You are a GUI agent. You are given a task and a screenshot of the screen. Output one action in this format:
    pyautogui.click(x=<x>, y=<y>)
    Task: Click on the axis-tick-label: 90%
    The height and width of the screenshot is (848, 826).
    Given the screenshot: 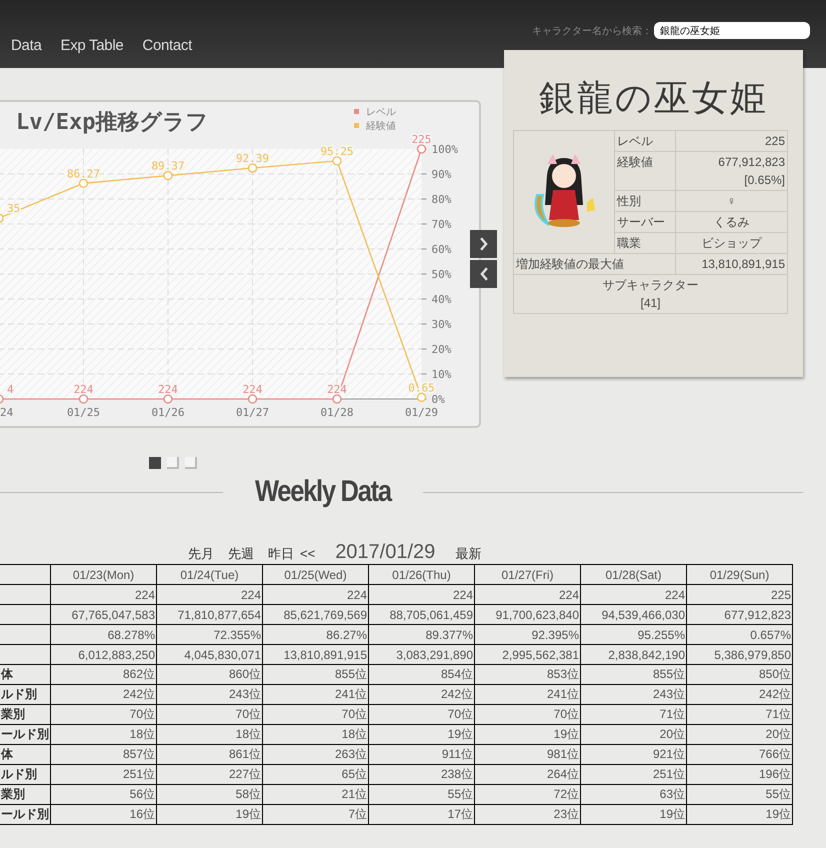 What is the action you would take?
    pyautogui.click(x=442, y=174)
    